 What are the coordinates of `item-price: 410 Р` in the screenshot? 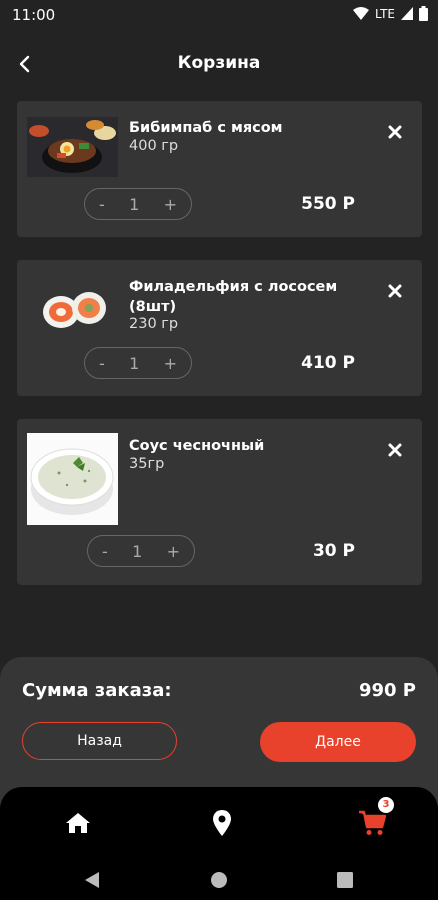 It's located at (328, 363).